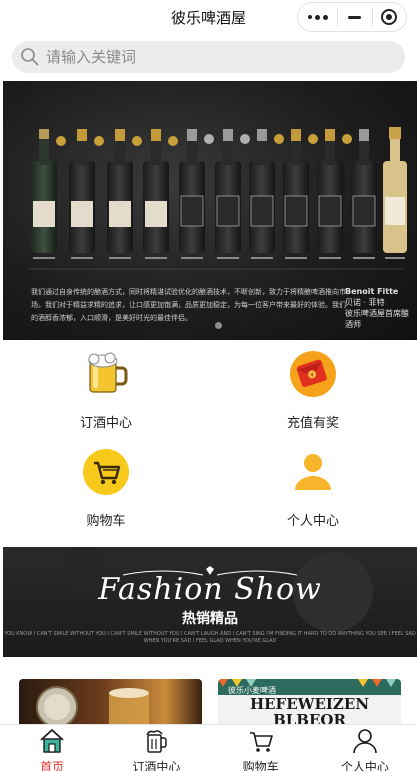  I want to click on grid-item-cart: 购物车, so click(106, 483).